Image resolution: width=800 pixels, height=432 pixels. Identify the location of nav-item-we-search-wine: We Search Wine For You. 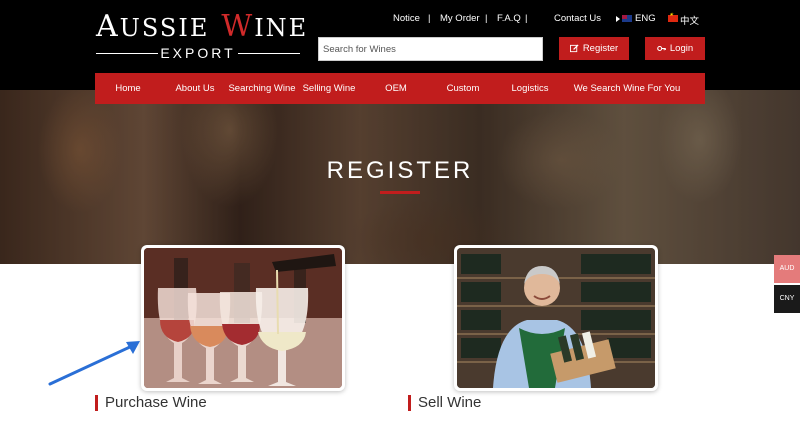
(627, 88).